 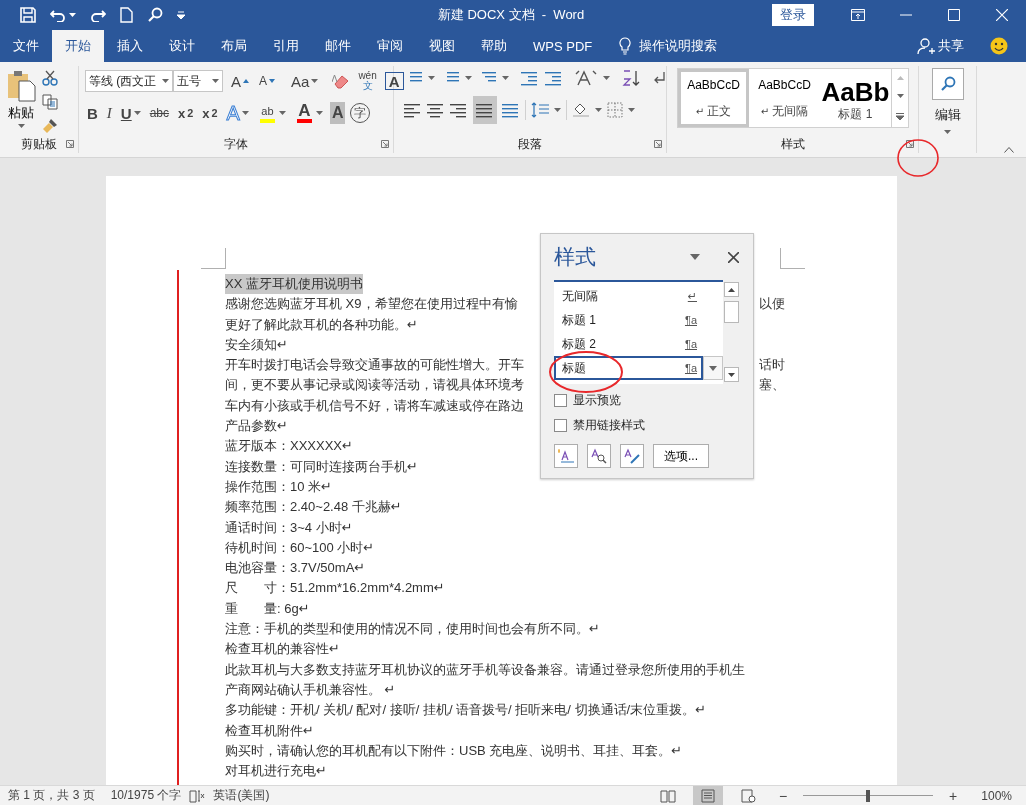 I want to click on maximize-icon, so click(x=954, y=15).